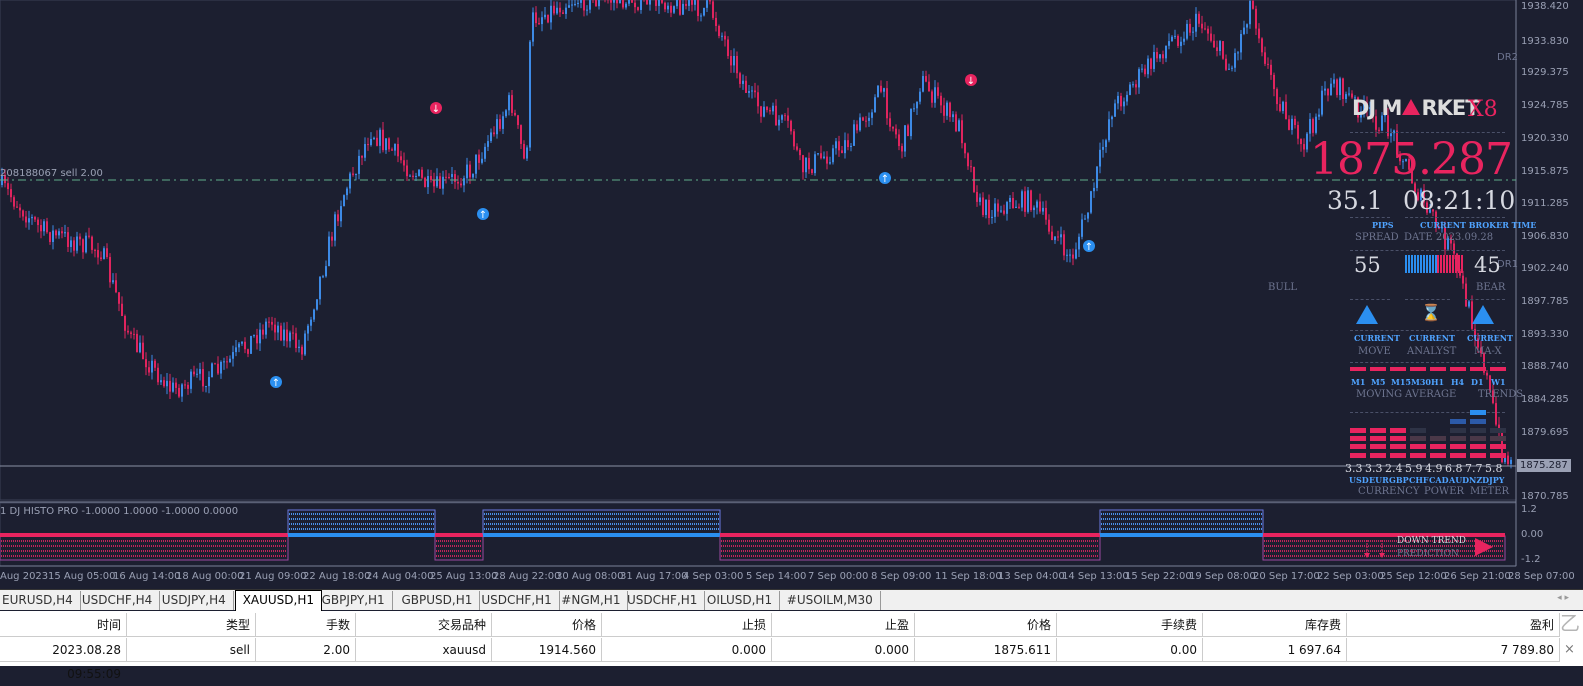  Describe the element at coordinates (438, 600) in the screenshot. I see `tab-gbpusd-h1: GBPUSD,H1` at that location.